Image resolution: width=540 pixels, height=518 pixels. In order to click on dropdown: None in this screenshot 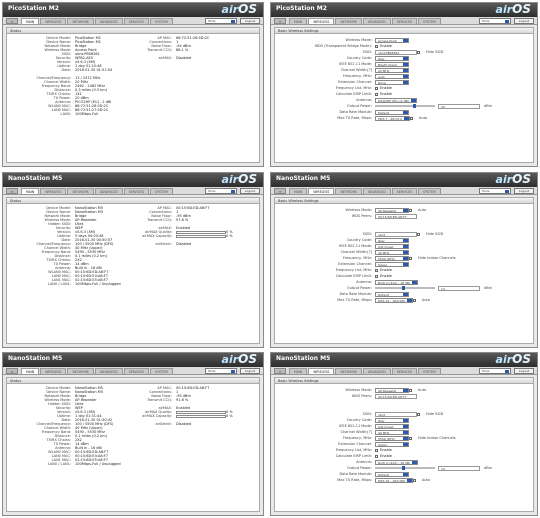, I will do `click(392, 82)`.